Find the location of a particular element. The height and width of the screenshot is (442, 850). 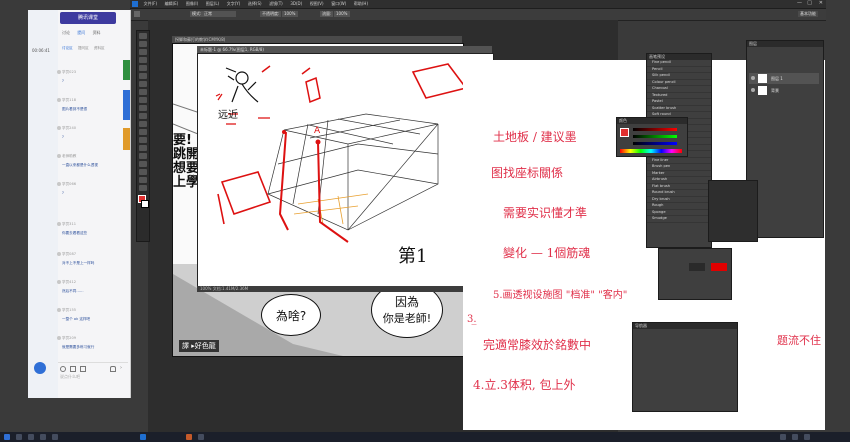

chat-message-name: 学员118 is located at coordinates (69, 100).